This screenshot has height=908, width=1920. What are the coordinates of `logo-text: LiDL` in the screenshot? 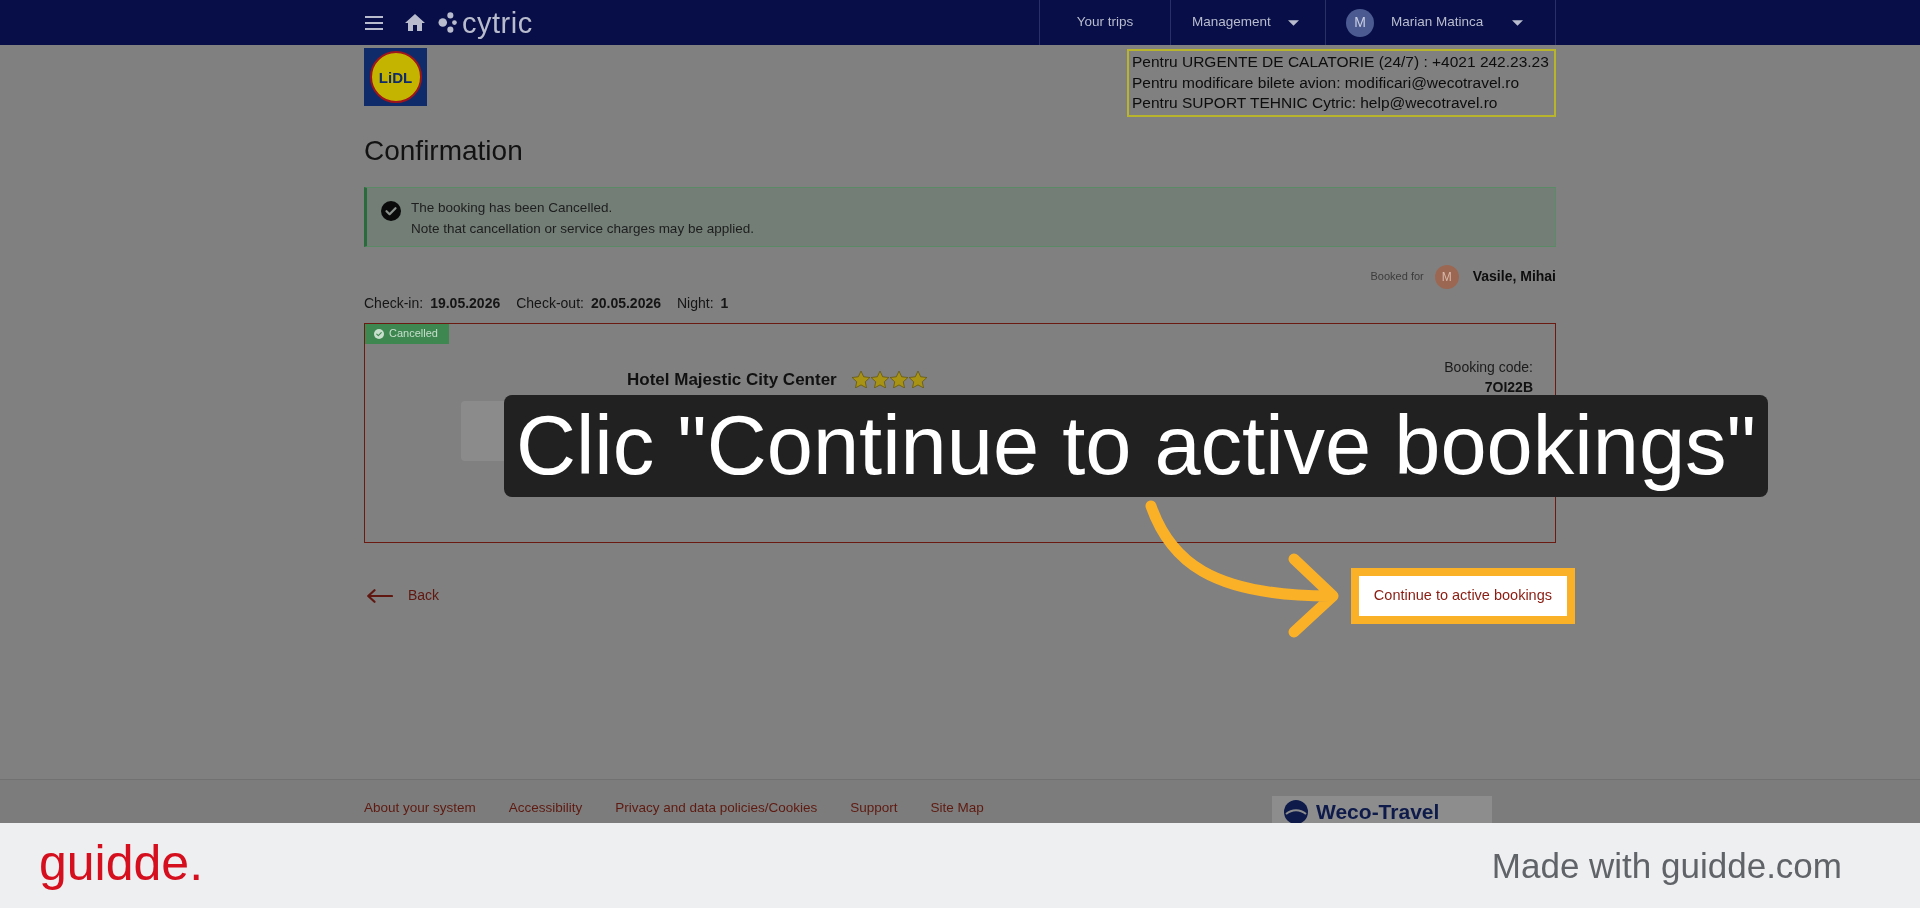 It's located at (395, 77).